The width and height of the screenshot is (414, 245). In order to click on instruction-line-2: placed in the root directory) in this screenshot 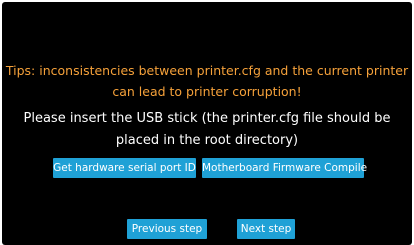, I will do `click(207, 140)`.